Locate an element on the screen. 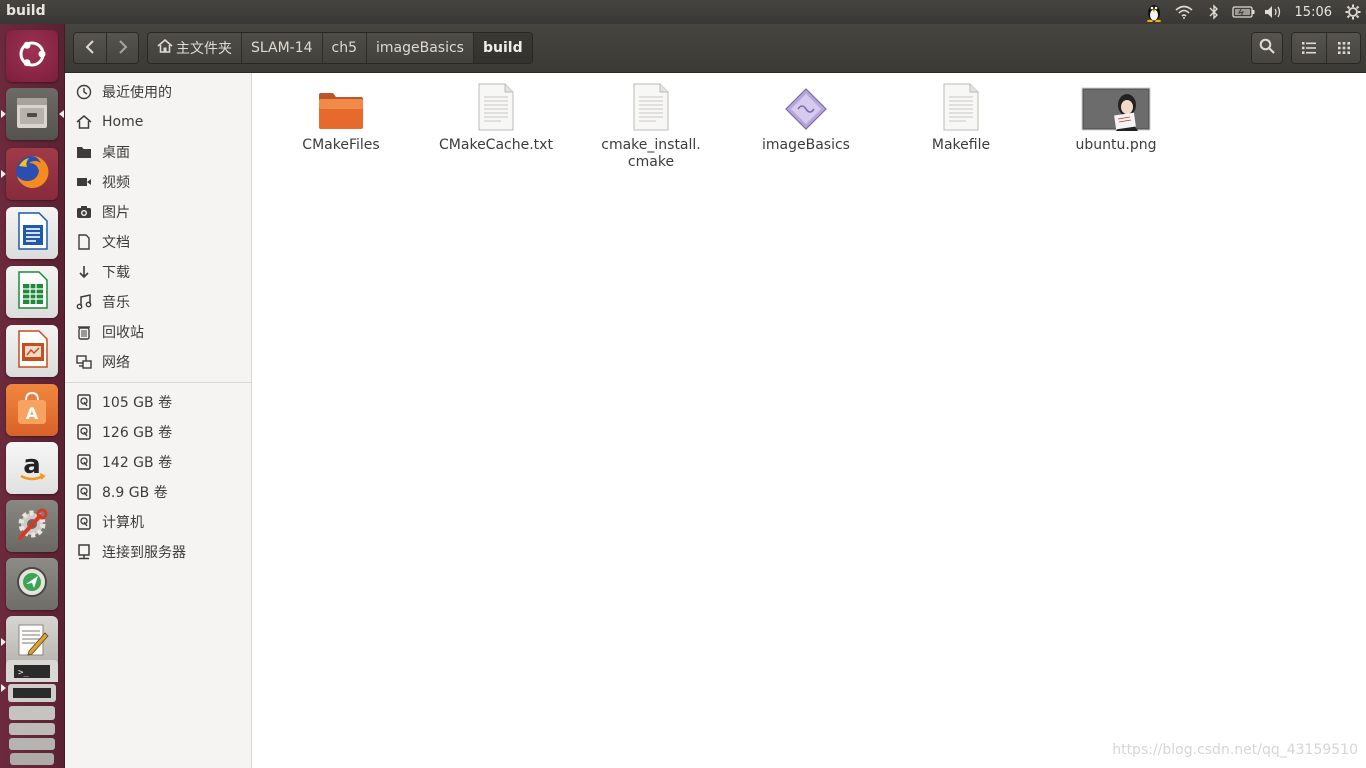 This screenshot has width=1366, height=768. sidebar-item-downloads: 下载 is located at coordinates (158, 272).